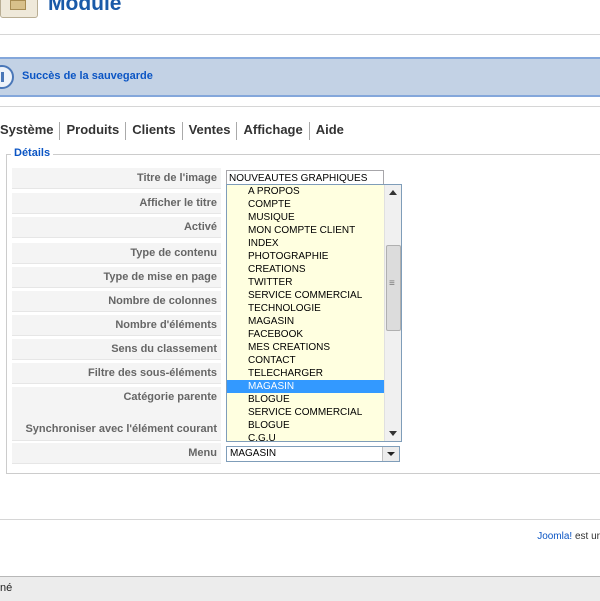  What do you see at coordinates (306, 269) in the screenshot?
I see `menu-option: CREATIONS` at bounding box center [306, 269].